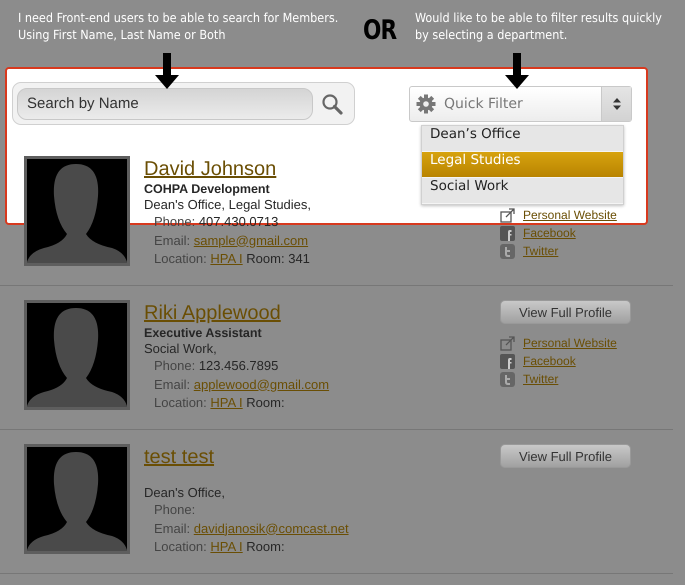  What do you see at coordinates (180, 349) in the screenshot?
I see `member-departments: Social Work,` at bounding box center [180, 349].